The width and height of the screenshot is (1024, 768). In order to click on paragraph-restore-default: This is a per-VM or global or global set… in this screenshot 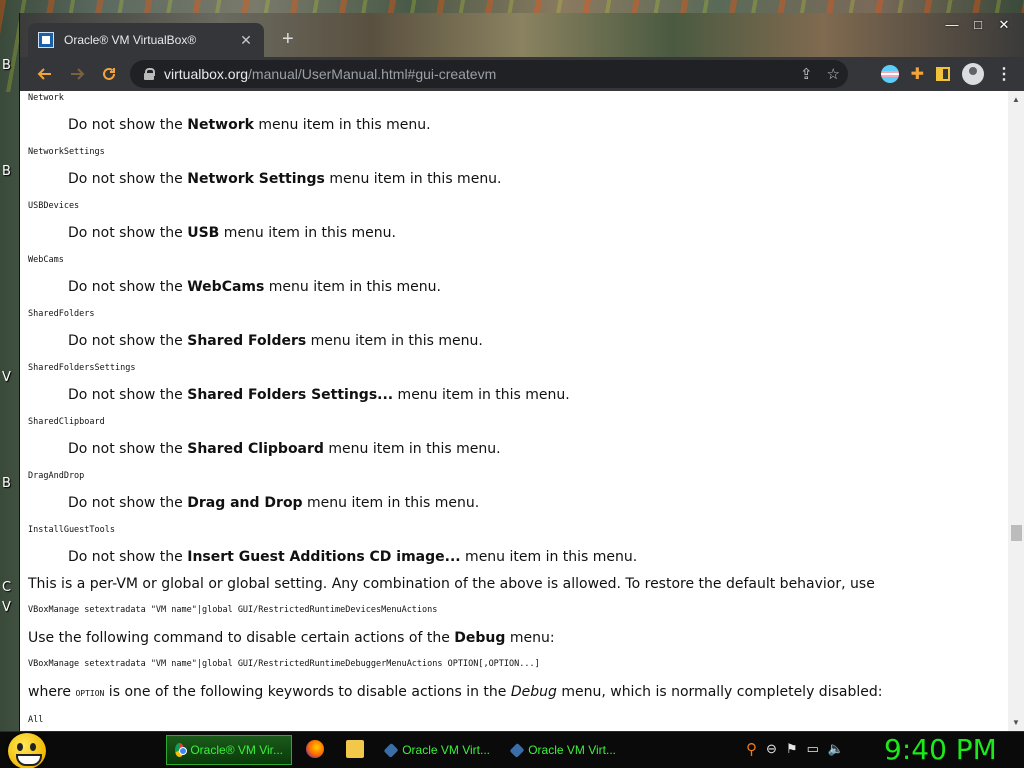, I will do `click(451, 584)`.